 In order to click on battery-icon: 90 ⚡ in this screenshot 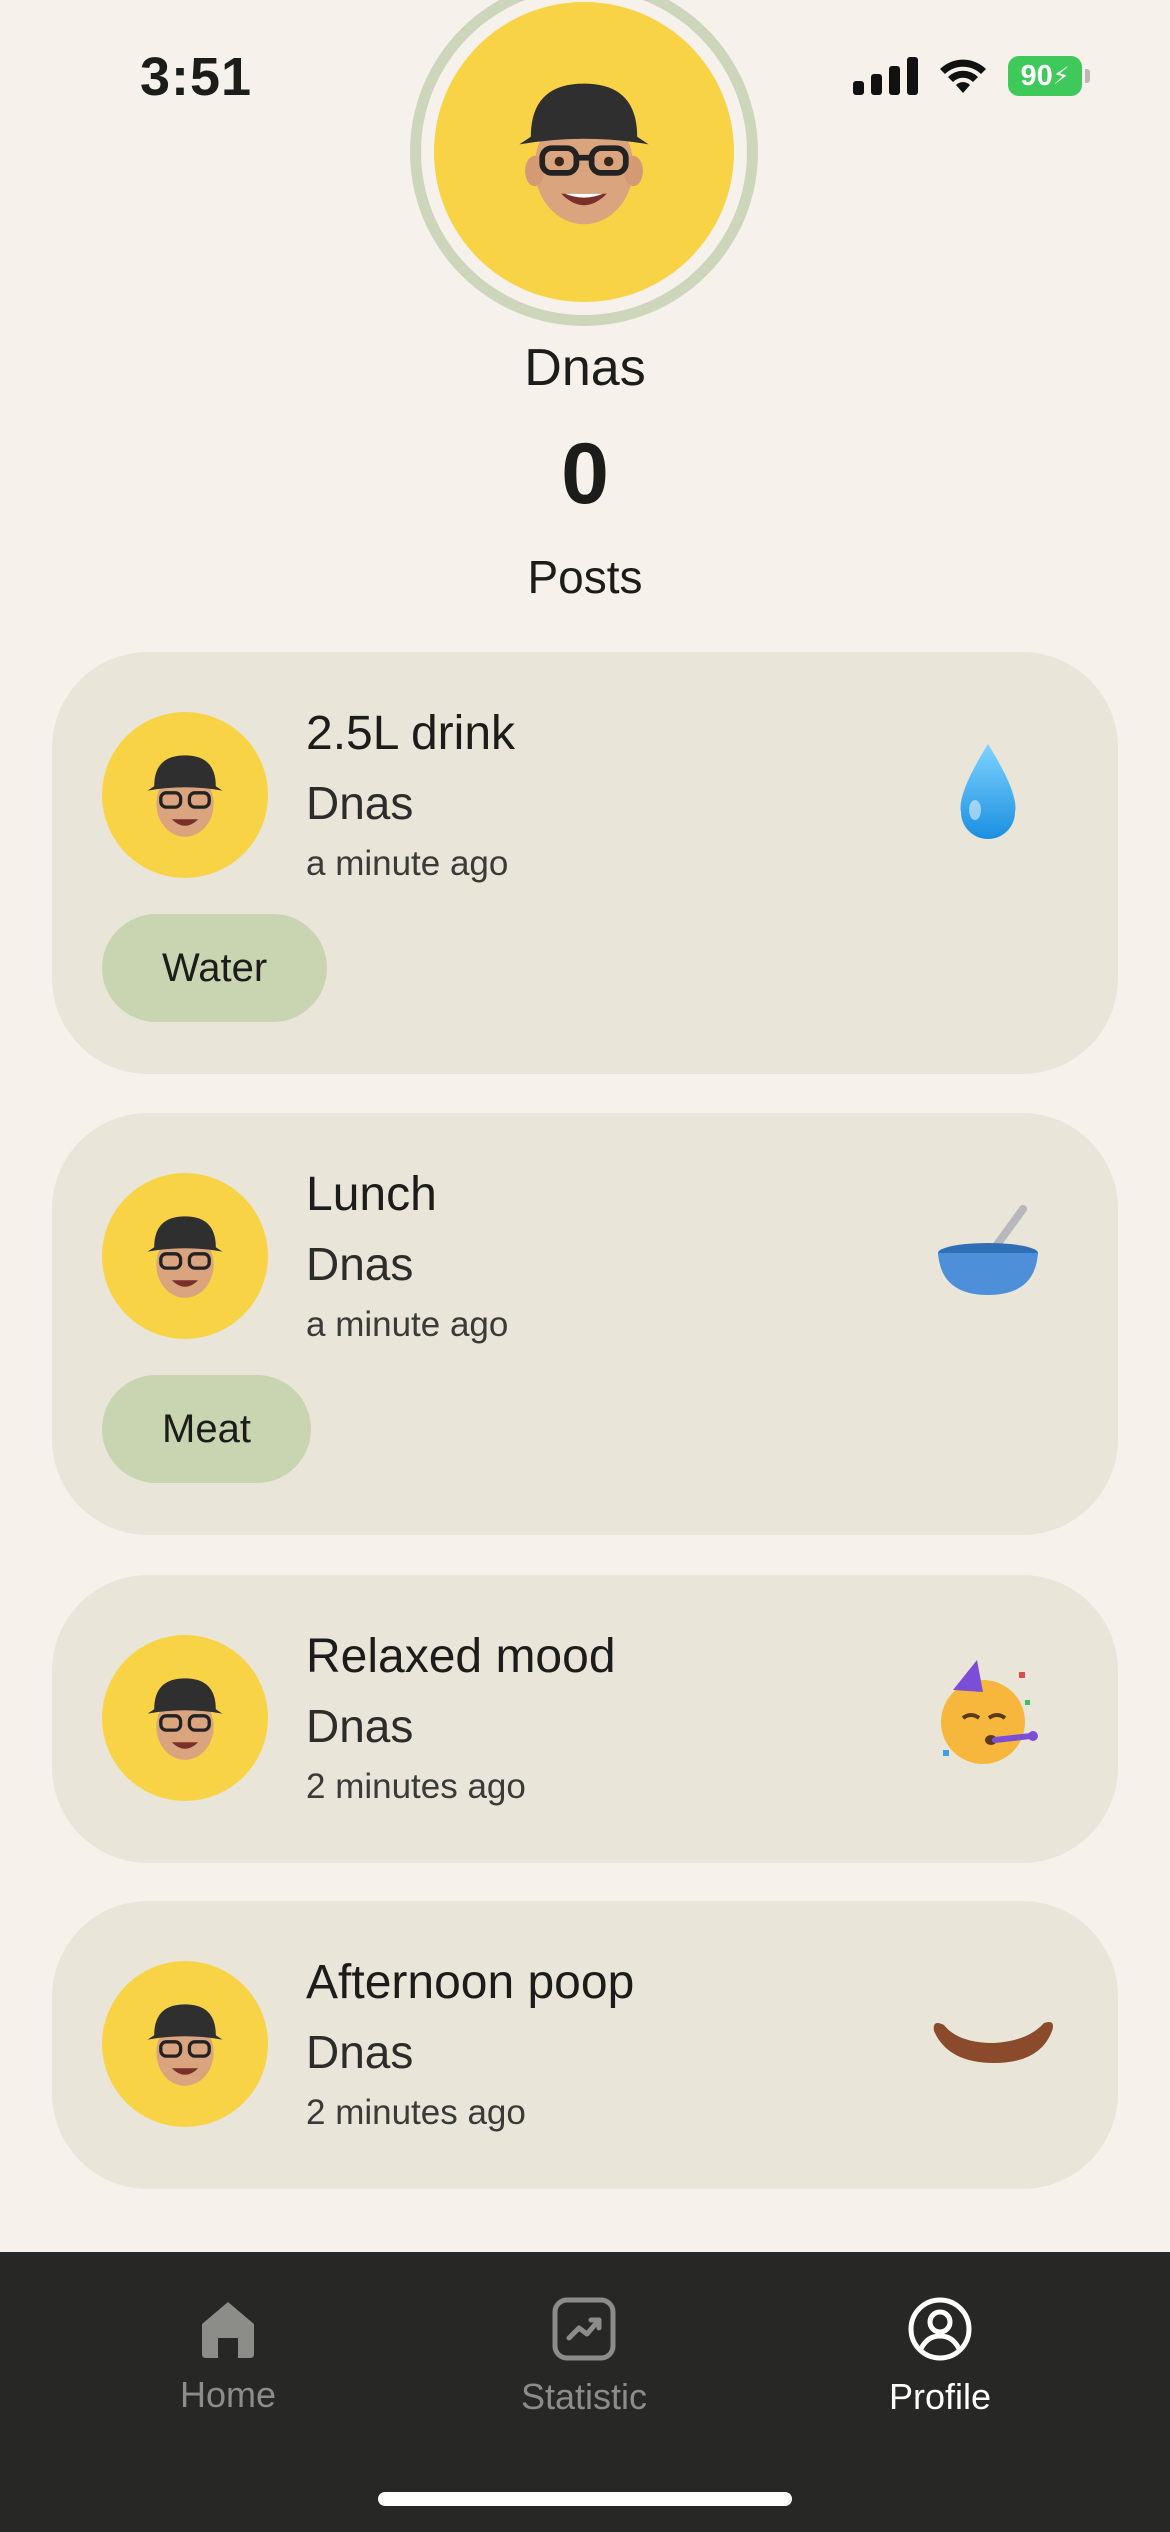, I will do `click(1049, 76)`.